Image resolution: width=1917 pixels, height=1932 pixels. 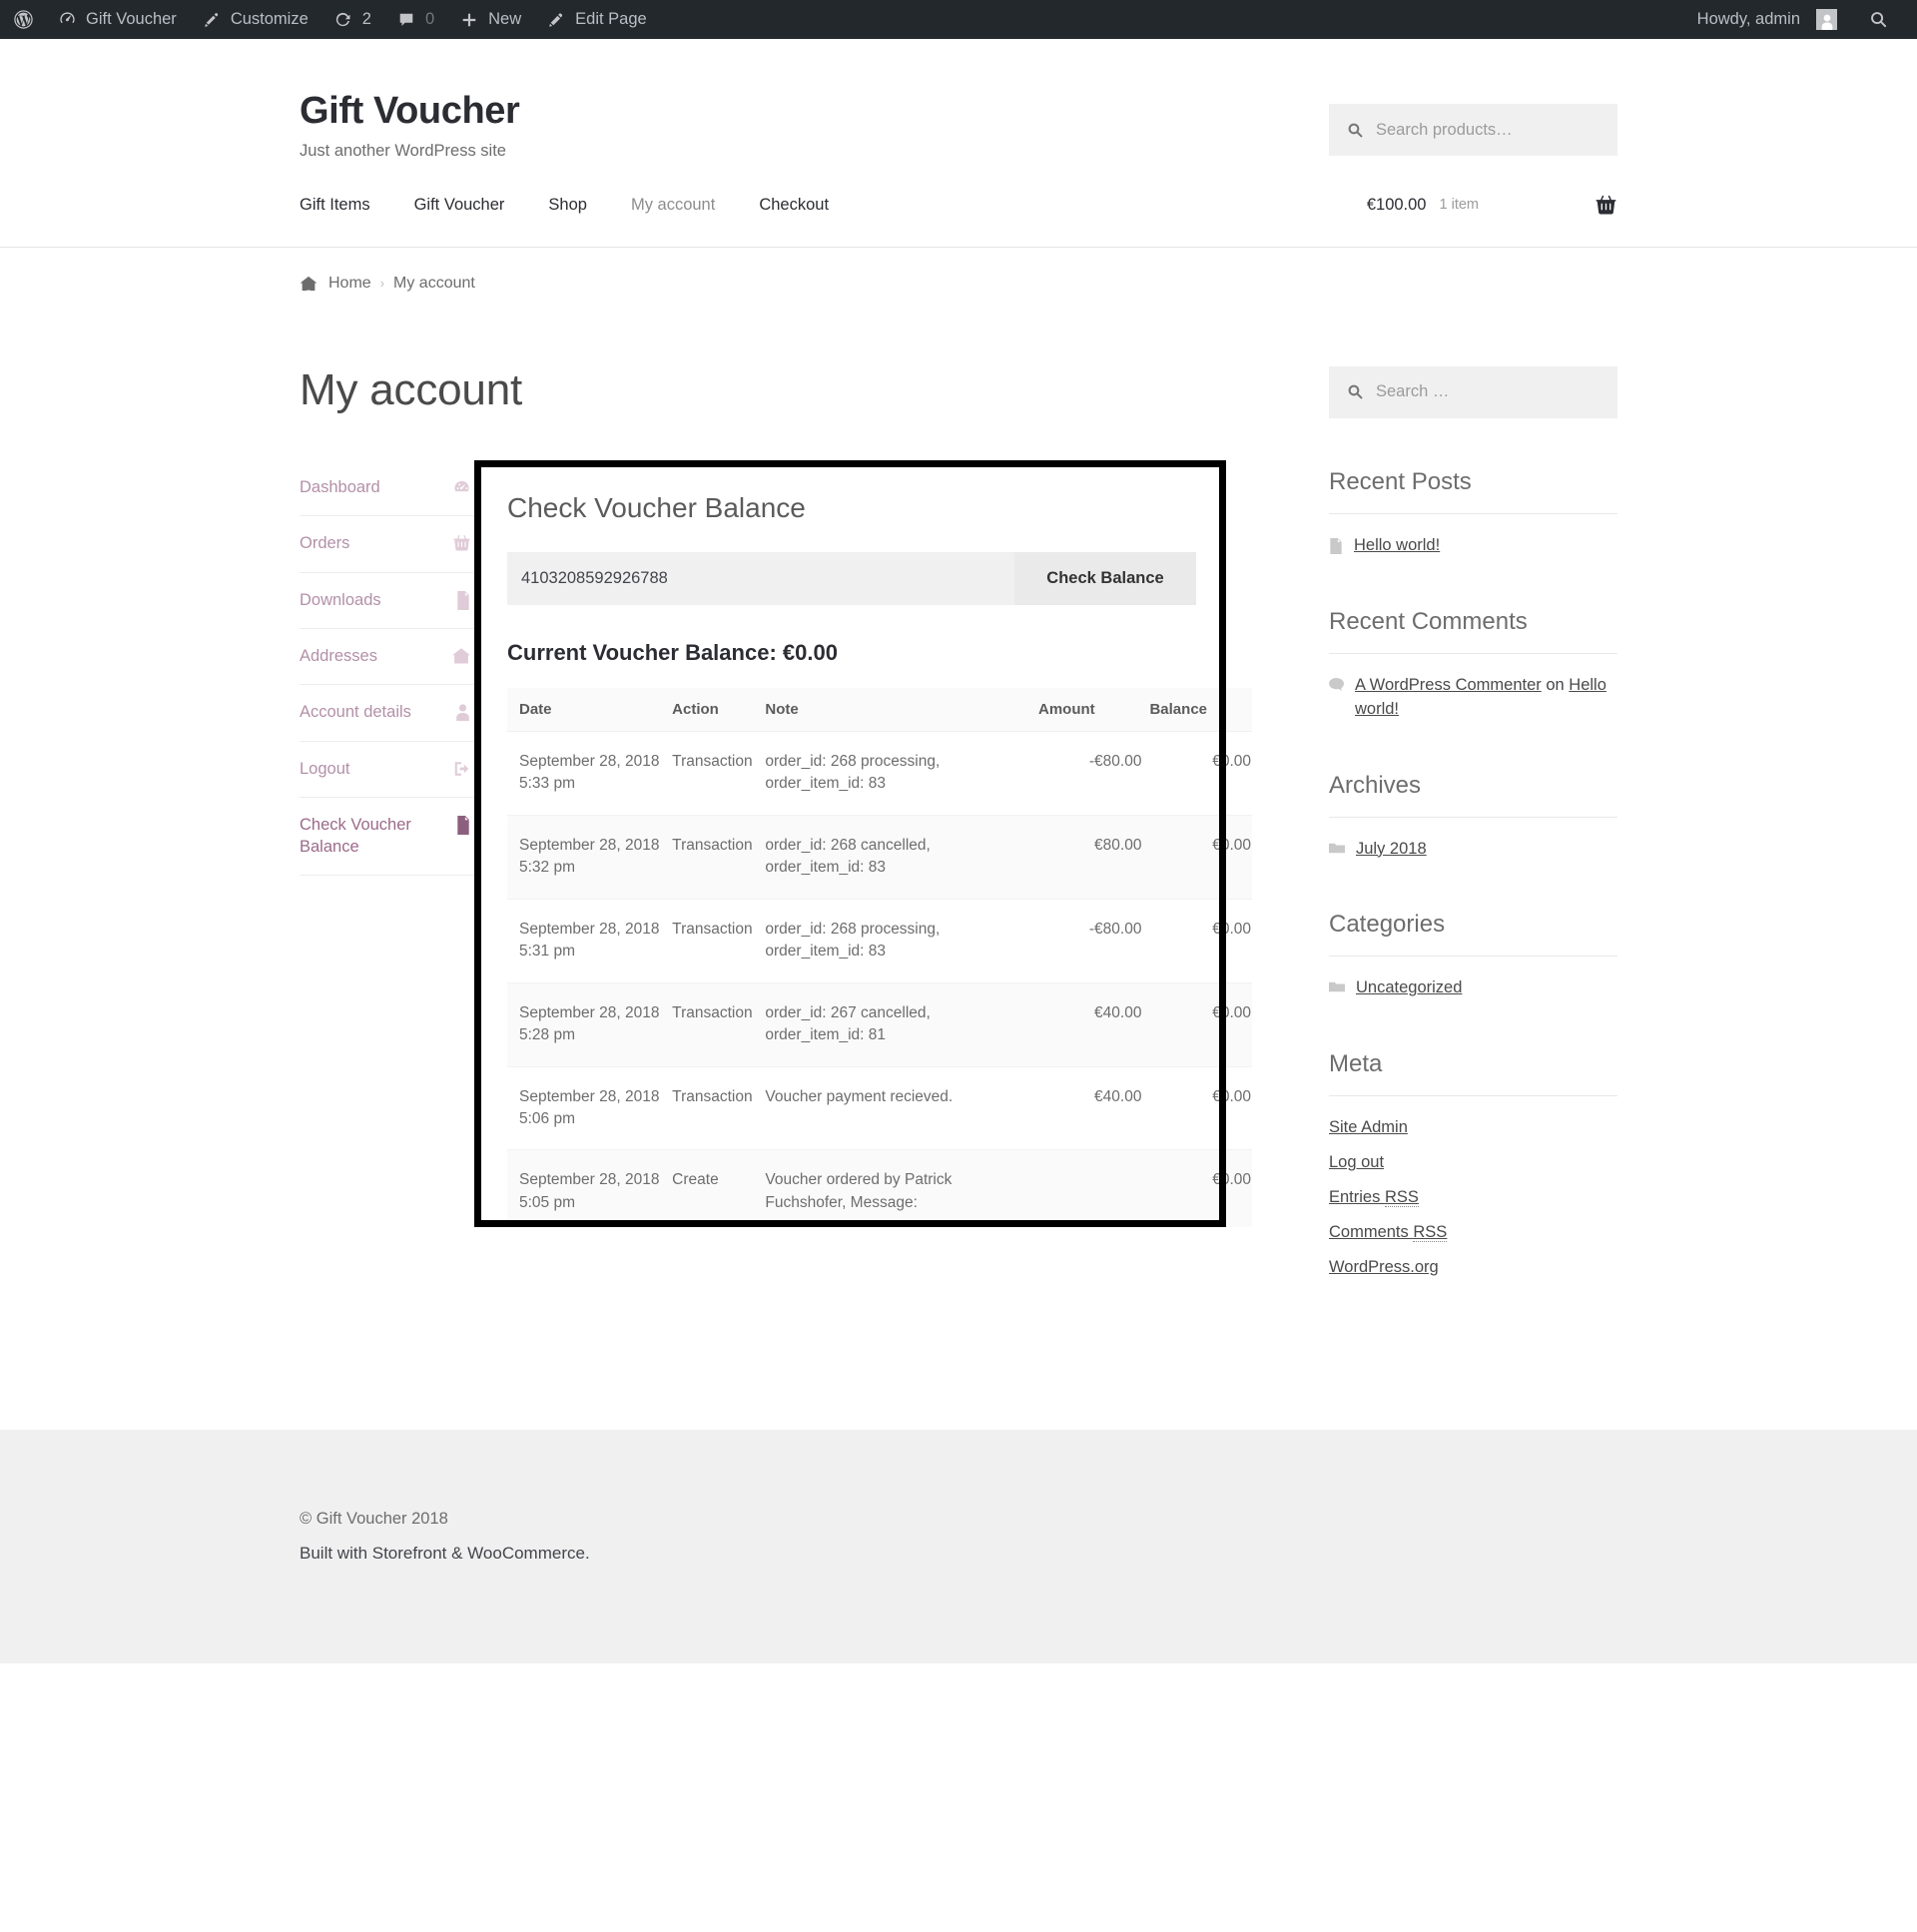 I want to click on list-item: A WordPress Commenter on Hello world!, so click(x=1473, y=698).